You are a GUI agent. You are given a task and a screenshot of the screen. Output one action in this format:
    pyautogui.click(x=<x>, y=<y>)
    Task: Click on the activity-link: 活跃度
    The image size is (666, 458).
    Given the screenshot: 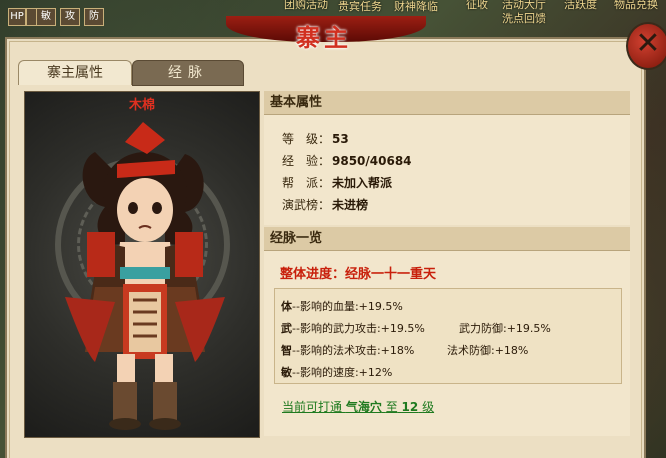 What is the action you would take?
    pyautogui.click(x=580, y=6)
    